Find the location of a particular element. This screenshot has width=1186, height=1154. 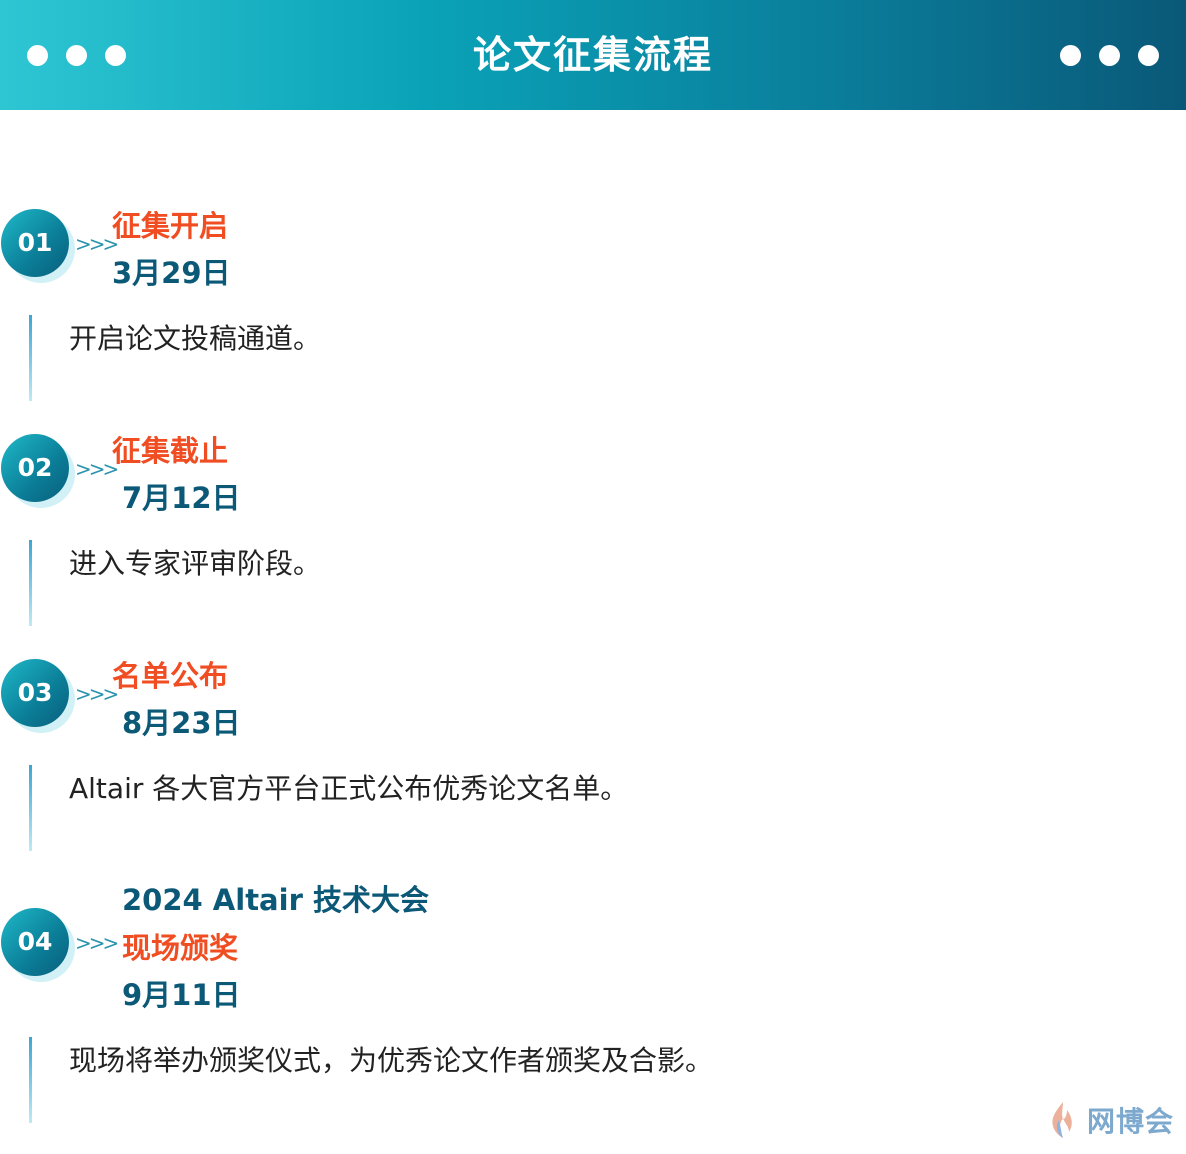

step-number-badge: 02 is located at coordinates (35, 468).